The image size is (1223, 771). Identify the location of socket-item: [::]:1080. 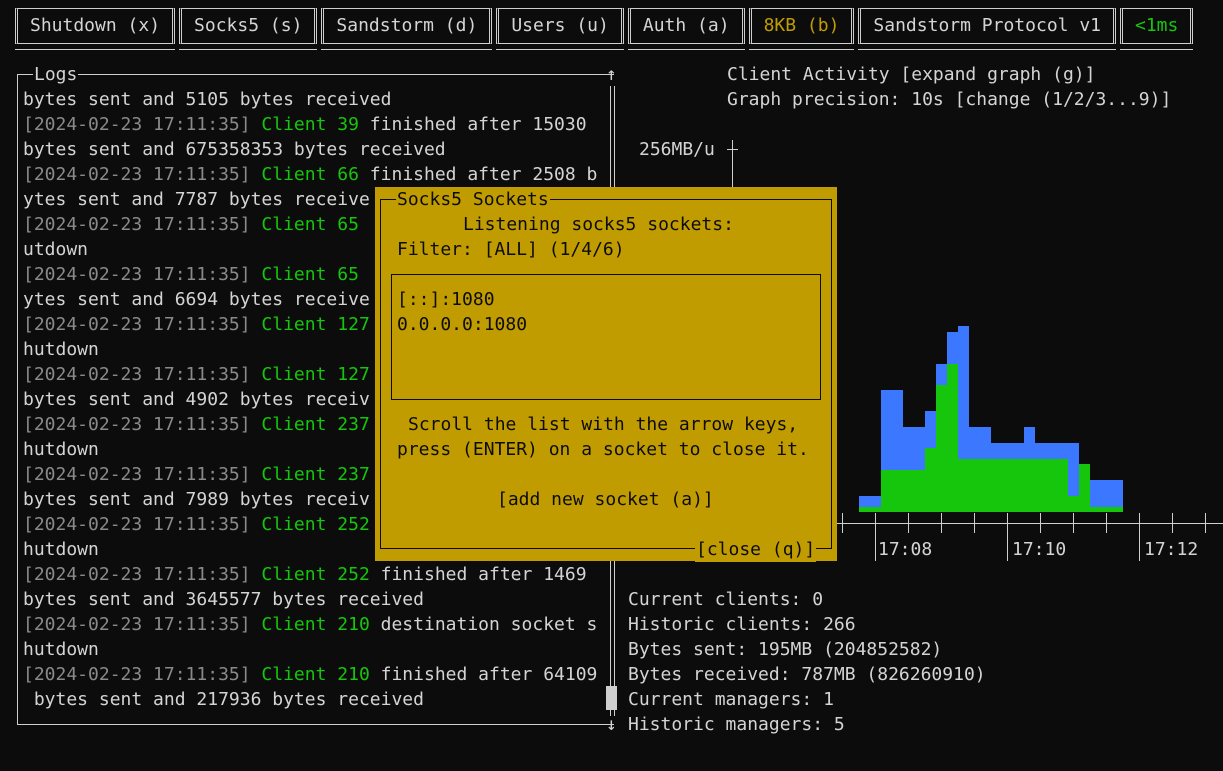
(446, 299).